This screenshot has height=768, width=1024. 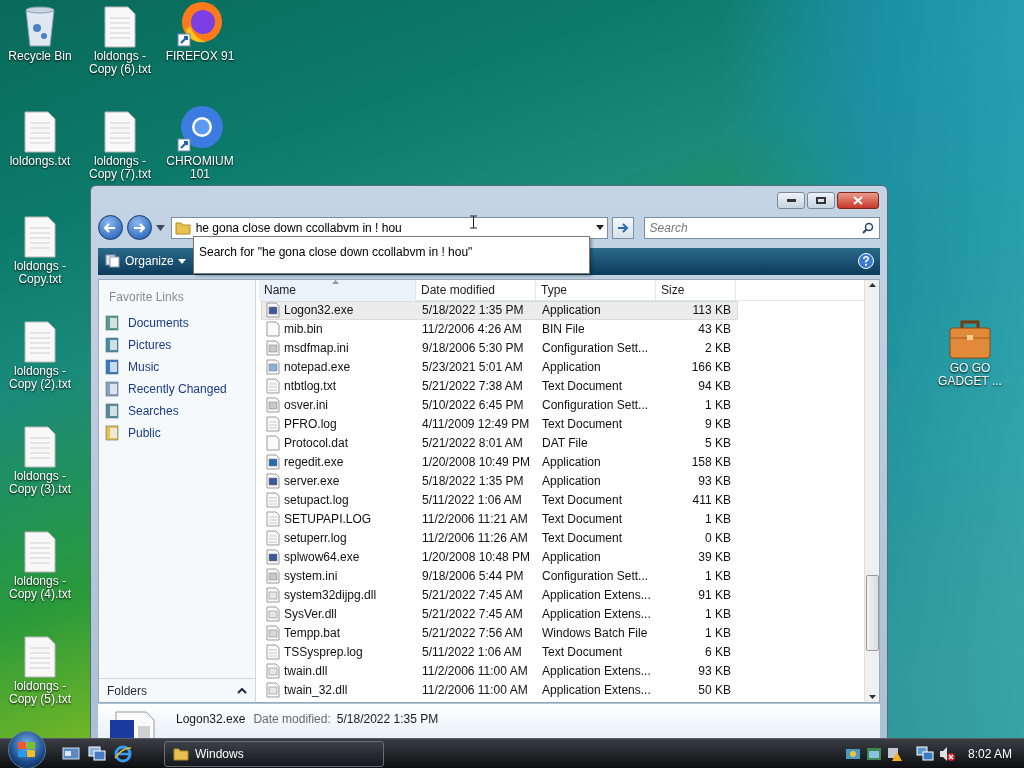 What do you see at coordinates (499, 633) in the screenshot?
I see `file-row: Tempp.bat 5/21/2022 7:56 AM Windows Batch File 1 KB` at bounding box center [499, 633].